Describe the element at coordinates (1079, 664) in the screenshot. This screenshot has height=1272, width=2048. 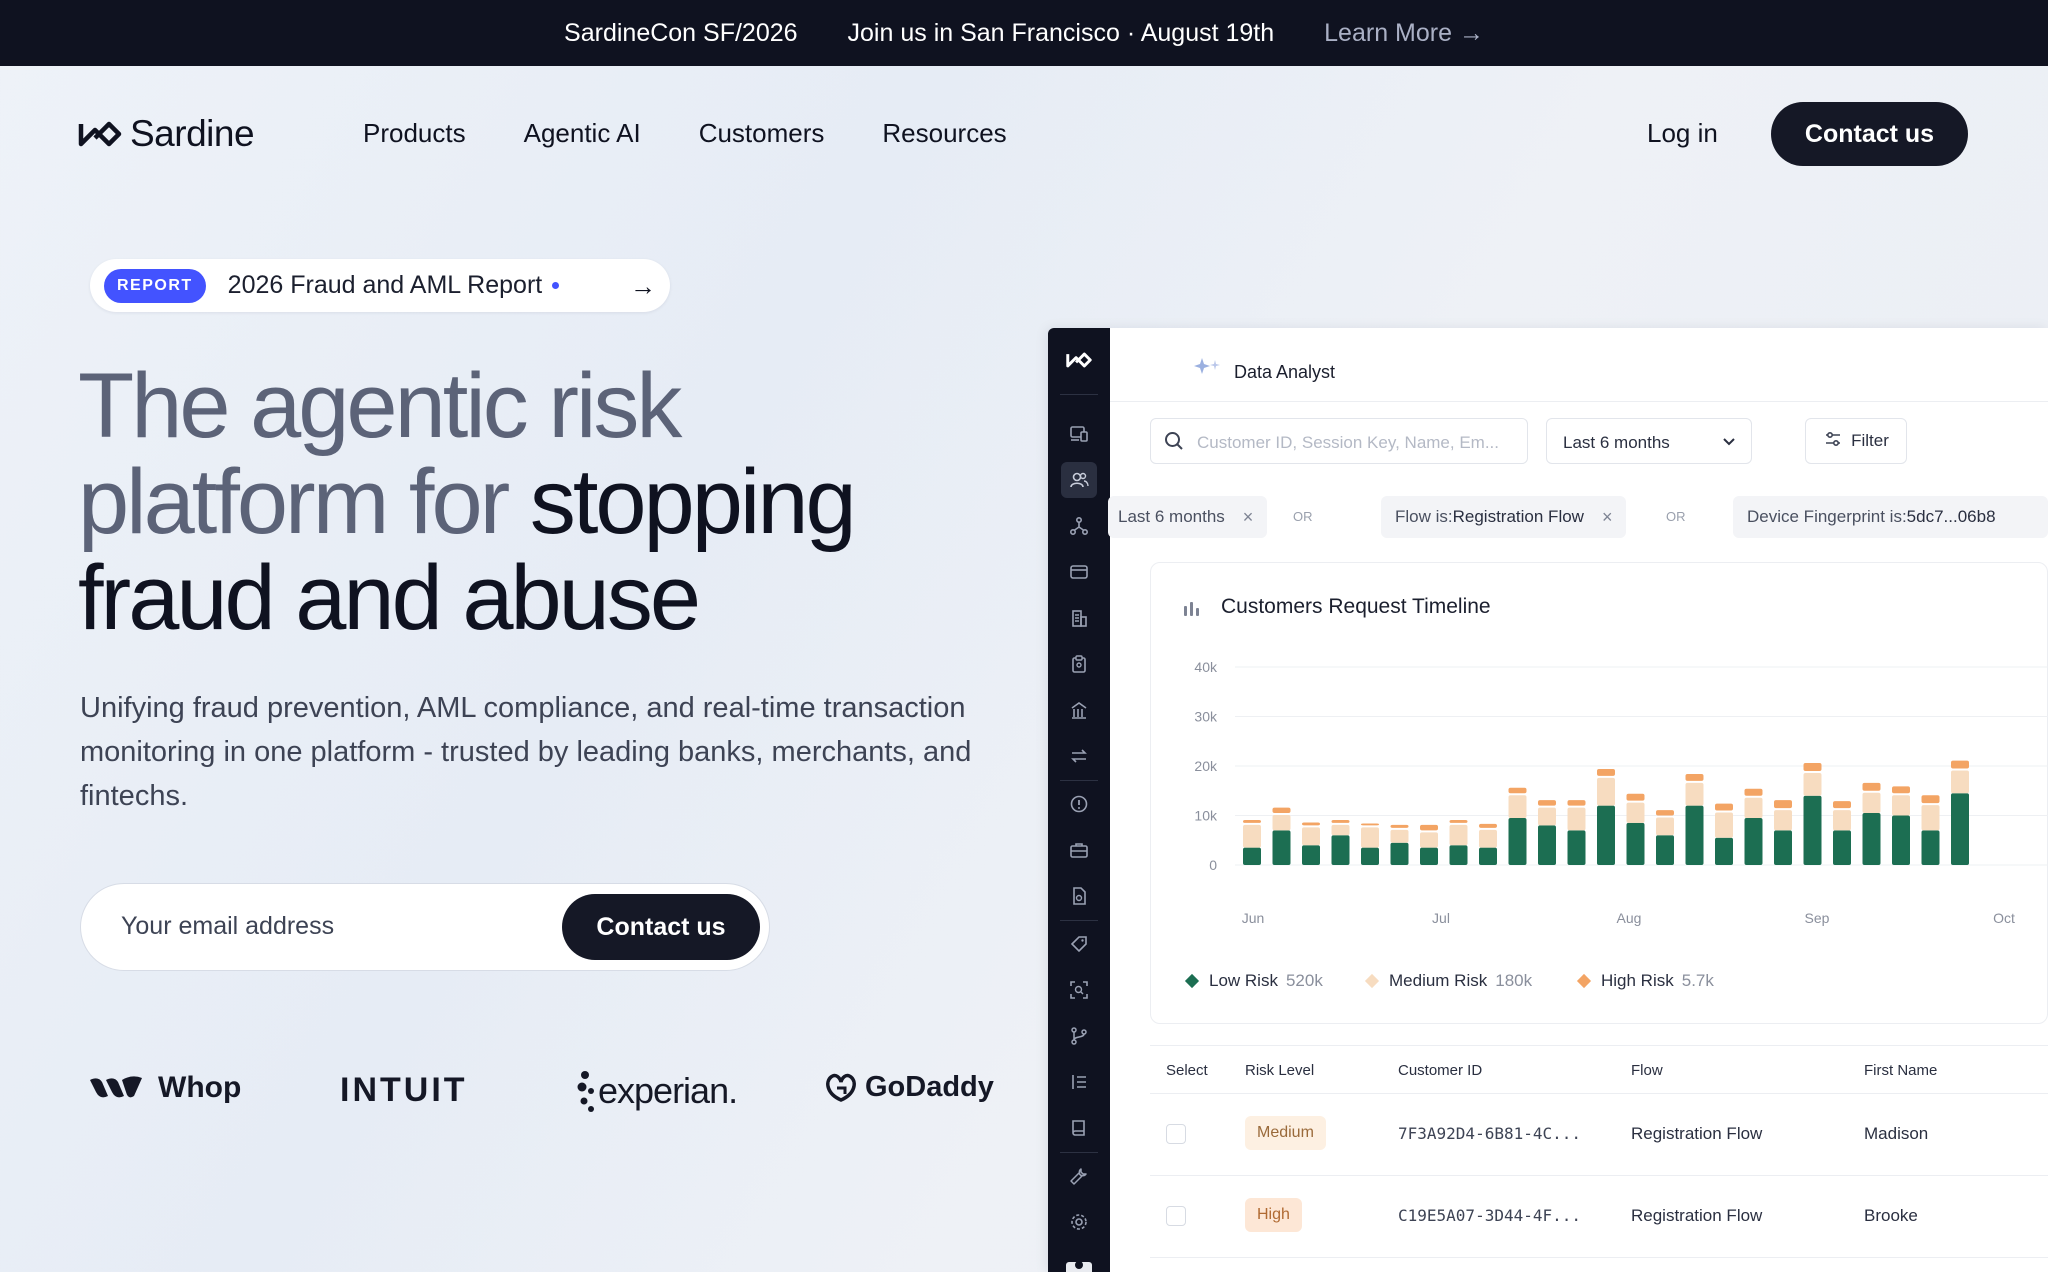
I see `clipboard-icon` at that location.